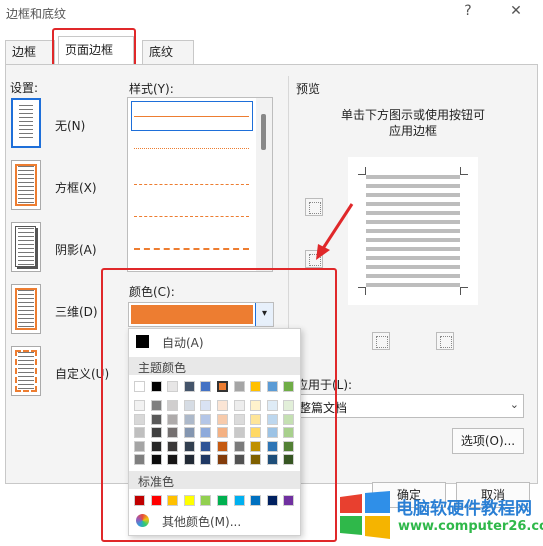 The width and height of the screenshot is (543, 546). I want to click on preview-hint-line1: 单击下方图示或使用按钮可, so click(413, 115).